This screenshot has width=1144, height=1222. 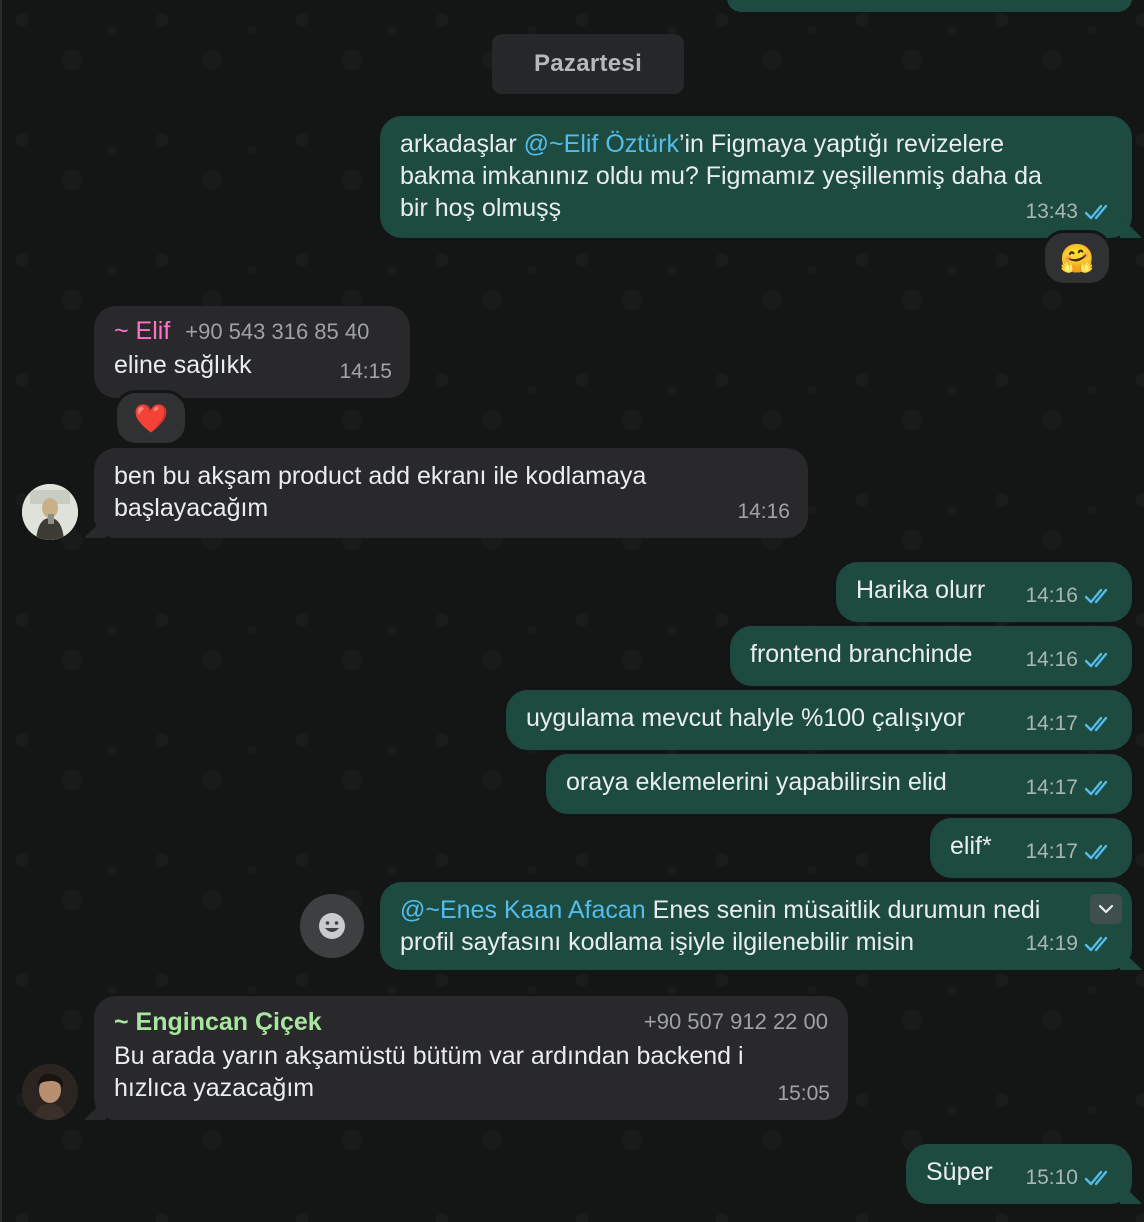 I want to click on message-time: 15:10, so click(x=1051, y=1177).